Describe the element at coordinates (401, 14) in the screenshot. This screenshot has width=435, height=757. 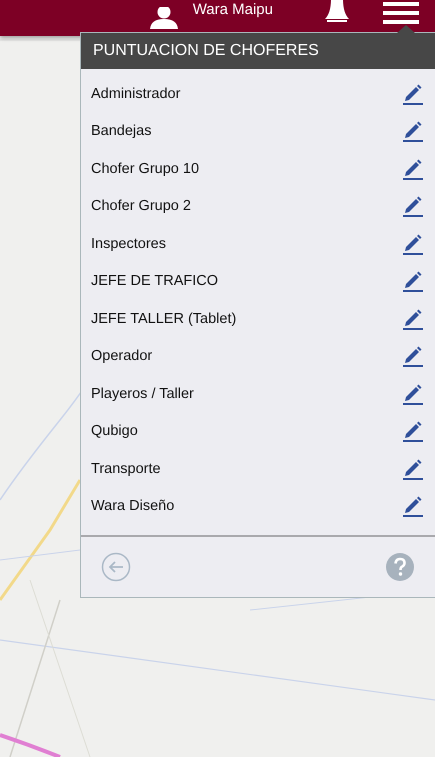
I see `menu-icon` at that location.